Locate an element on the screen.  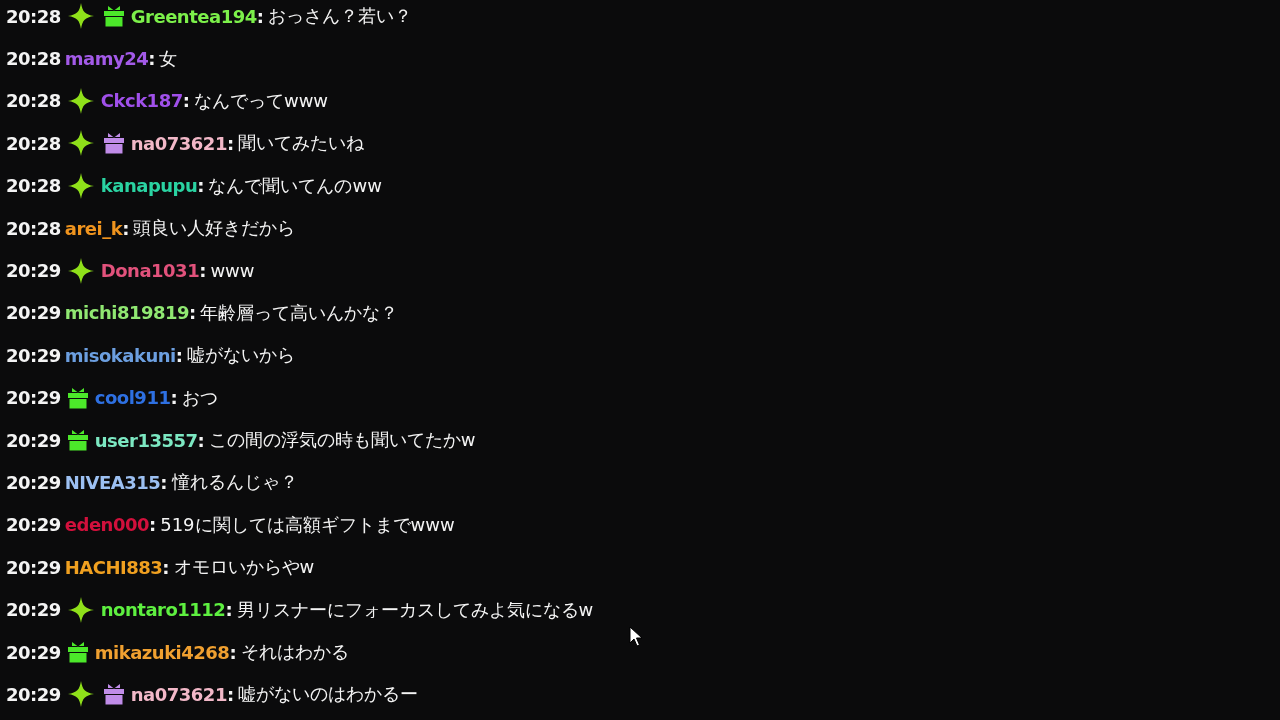
username: NIVEA315 is located at coordinates (112, 482).